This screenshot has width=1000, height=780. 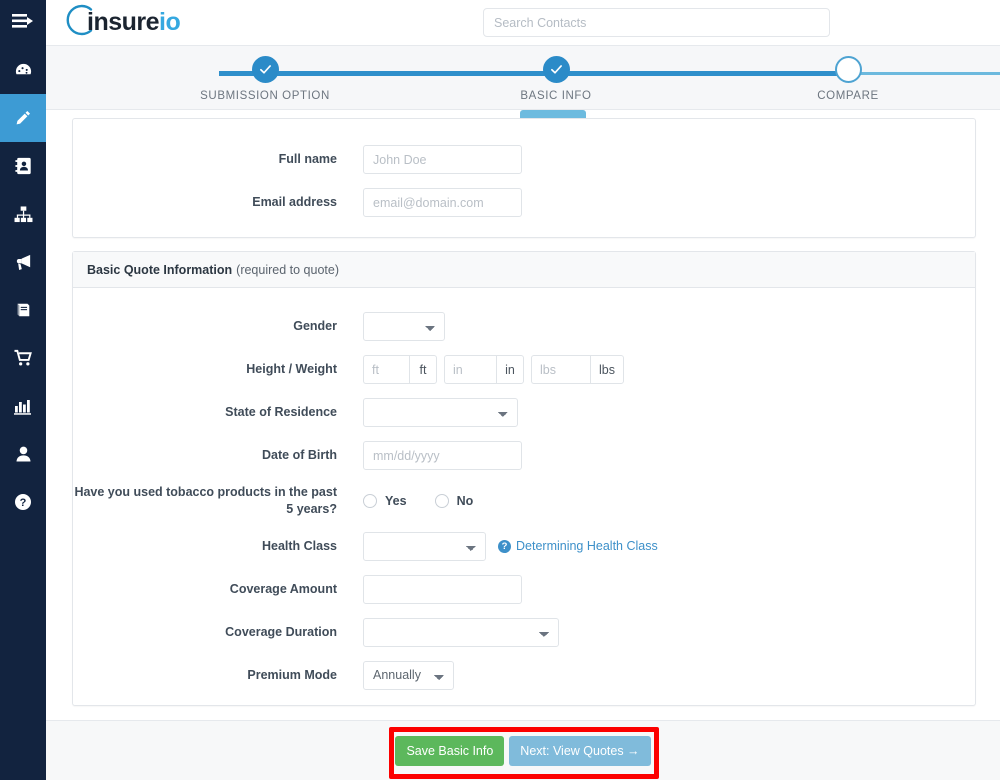 I want to click on form-row-health-class: Health Class ? Determining Health Class, so click(x=524, y=546).